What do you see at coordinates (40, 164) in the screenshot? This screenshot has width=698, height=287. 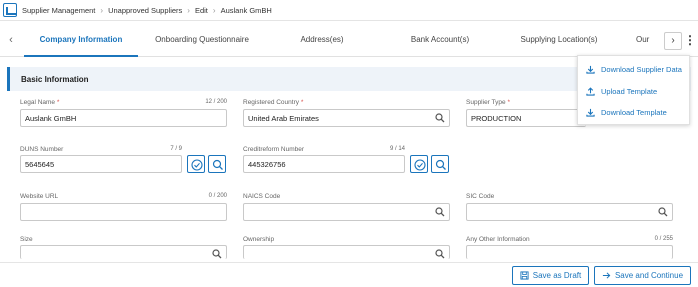 I see `duns-number-value: 5645645` at bounding box center [40, 164].